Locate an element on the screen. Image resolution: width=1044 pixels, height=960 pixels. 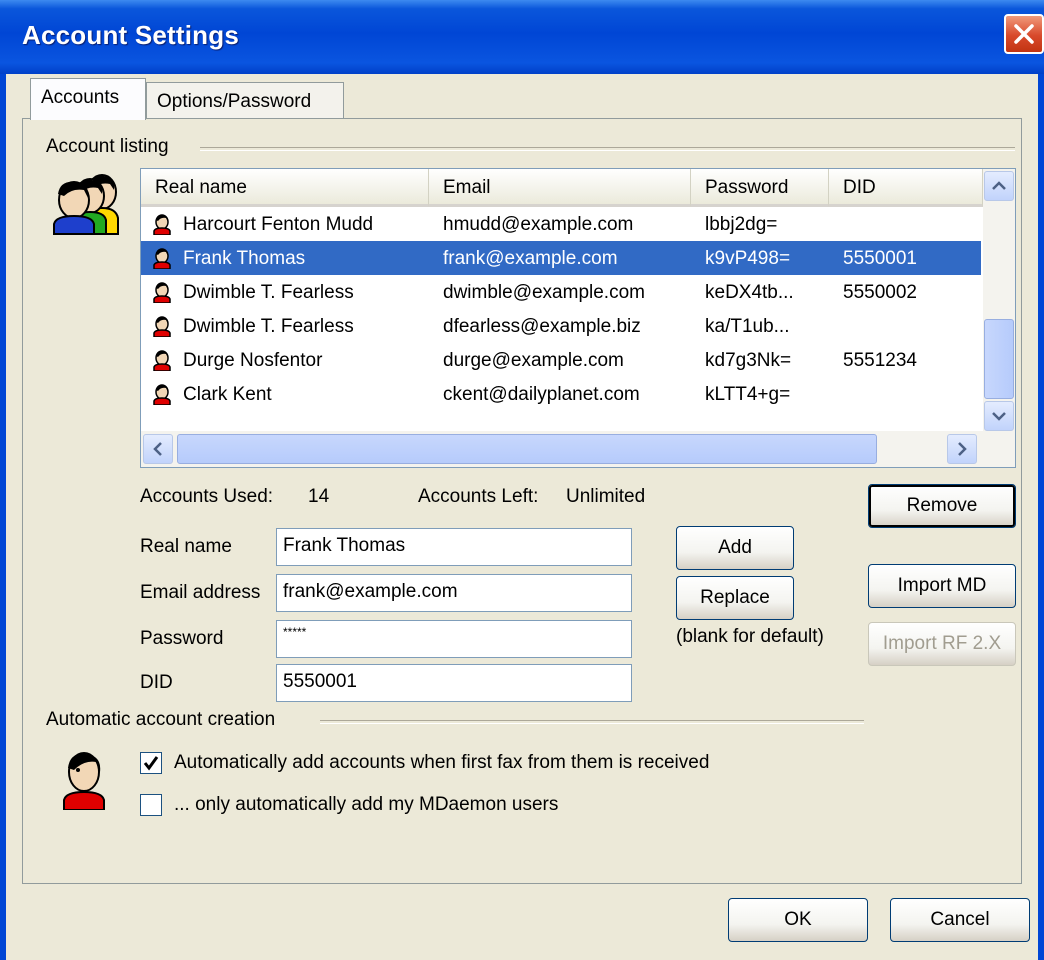
tab-accounts: Accounts is located at coordinates (88, 99).